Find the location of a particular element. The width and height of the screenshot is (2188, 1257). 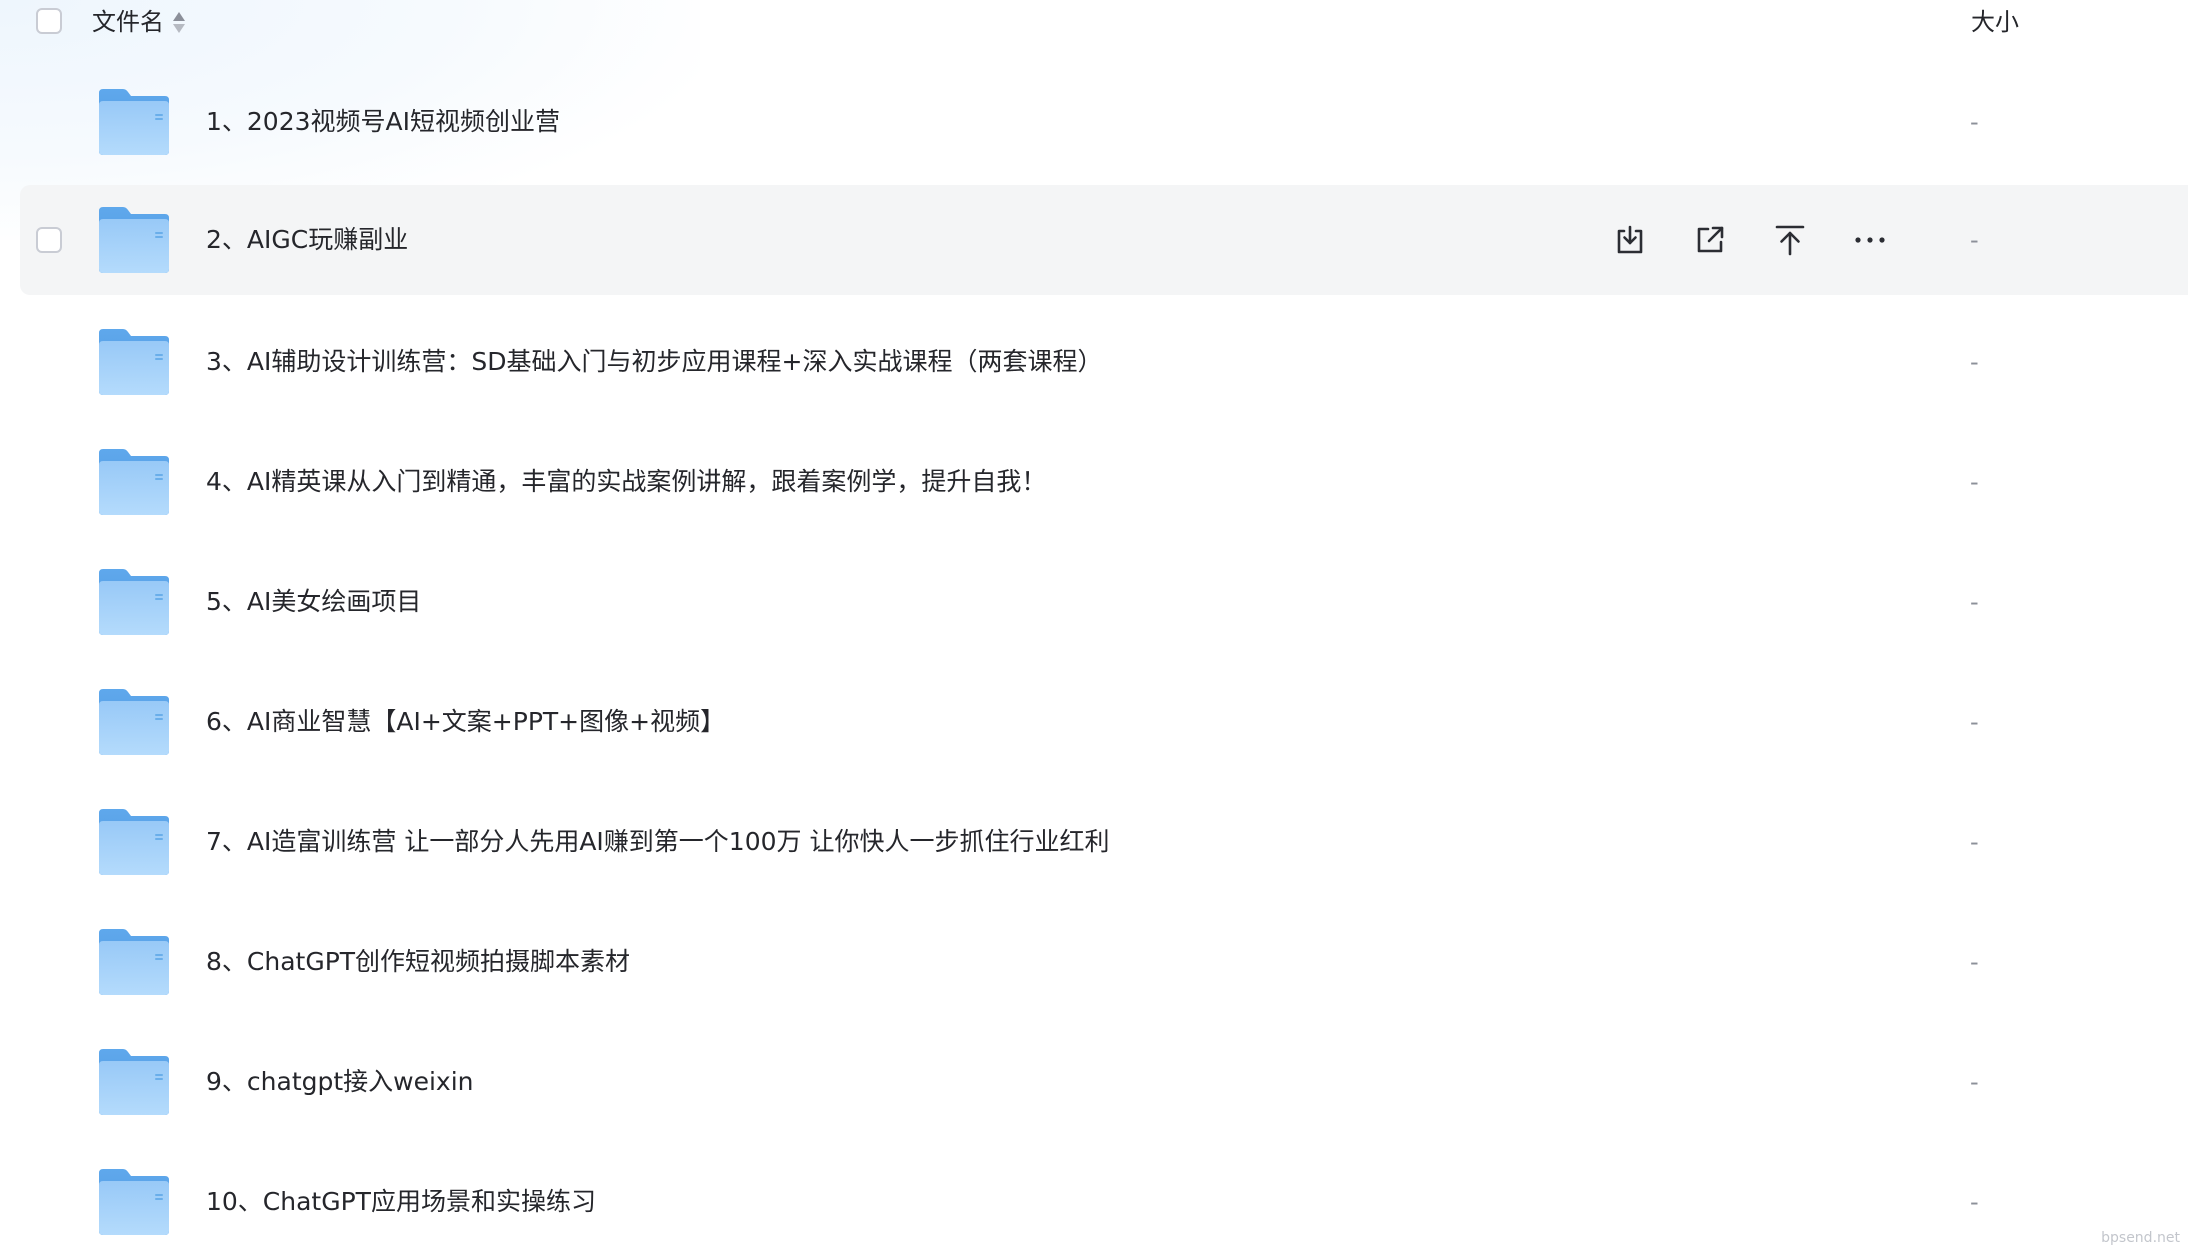

table-row: 5、AI美女绘画项目 - is located at coordinates (1104, 602).